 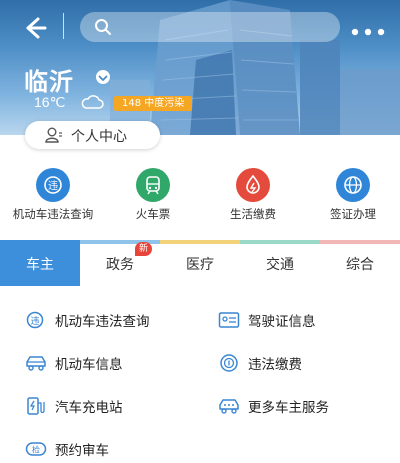 I want to click on quick-action-label: 生活缴费, so click(x=253, y=214).